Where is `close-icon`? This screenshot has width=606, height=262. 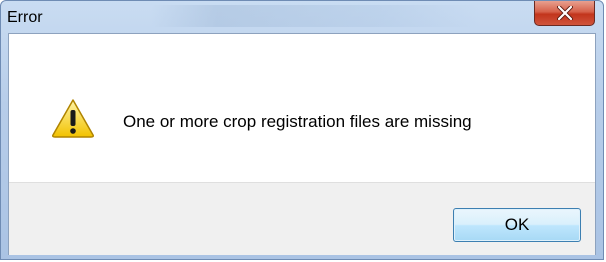
close-icon is located at coordinates (565, 13).